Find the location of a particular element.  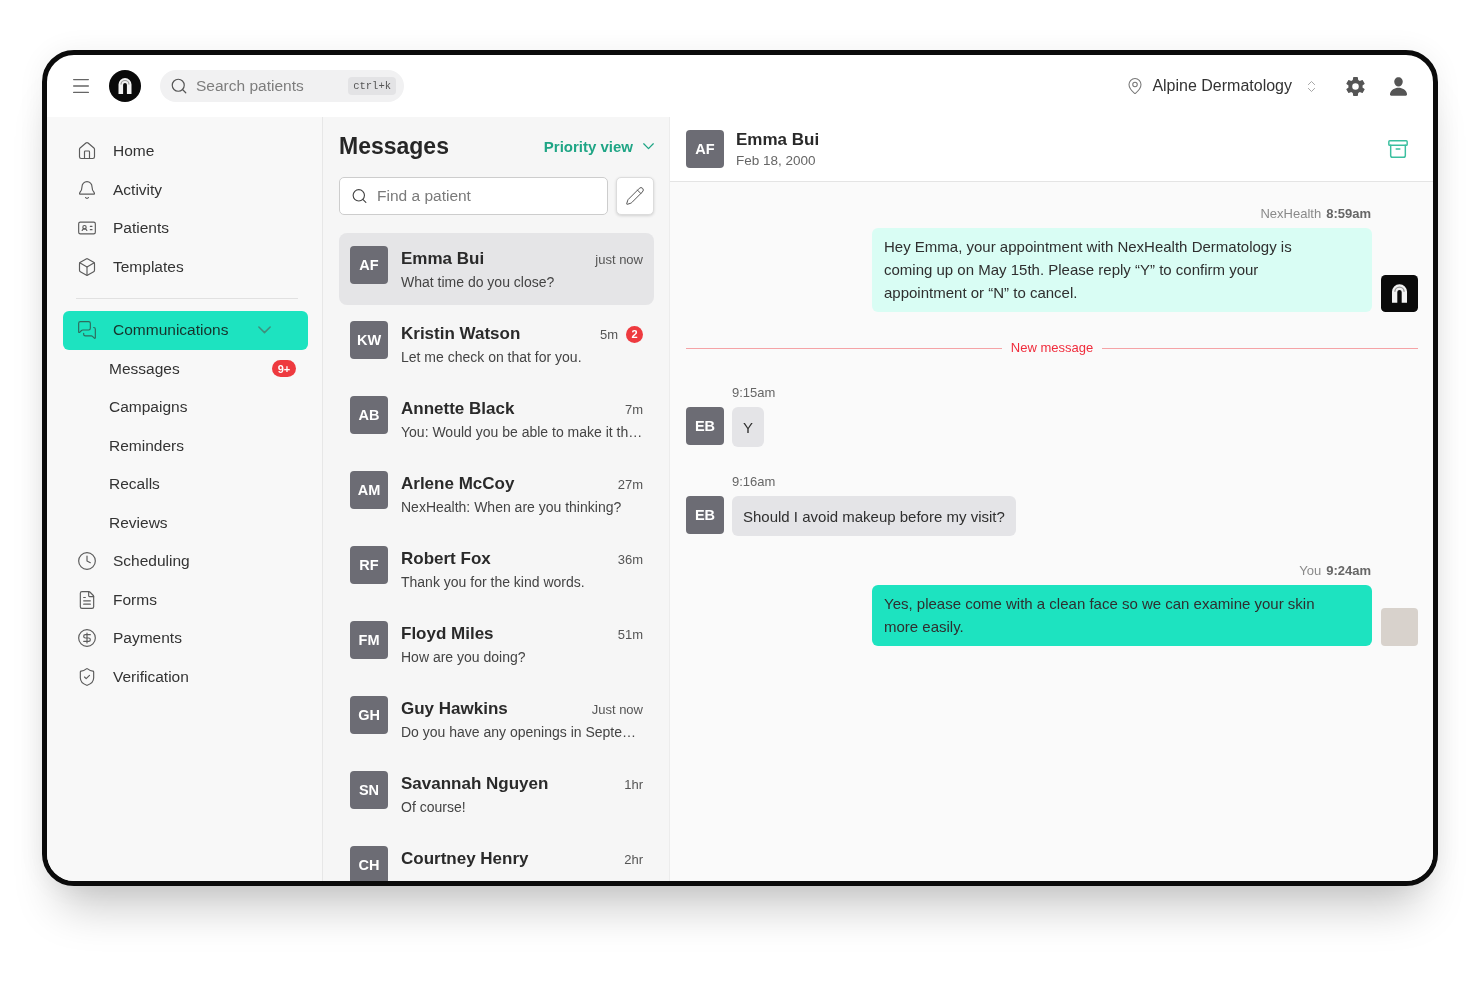

conversation-item: AM Arlene McCoy 27m NexHealth: When are you thinking? is located at coordinates (496, 494).